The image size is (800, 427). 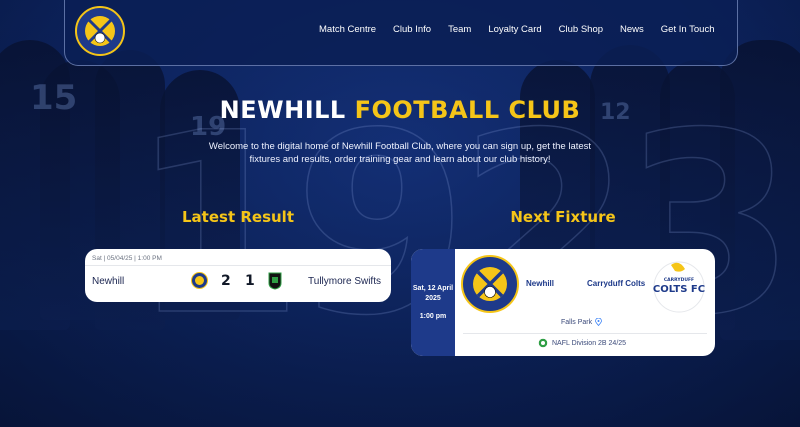 What do you see at coordinates (412, 29) in the screenshot?
I see `nav-link-club-info: Club Info` at bounding box center [412, 29].